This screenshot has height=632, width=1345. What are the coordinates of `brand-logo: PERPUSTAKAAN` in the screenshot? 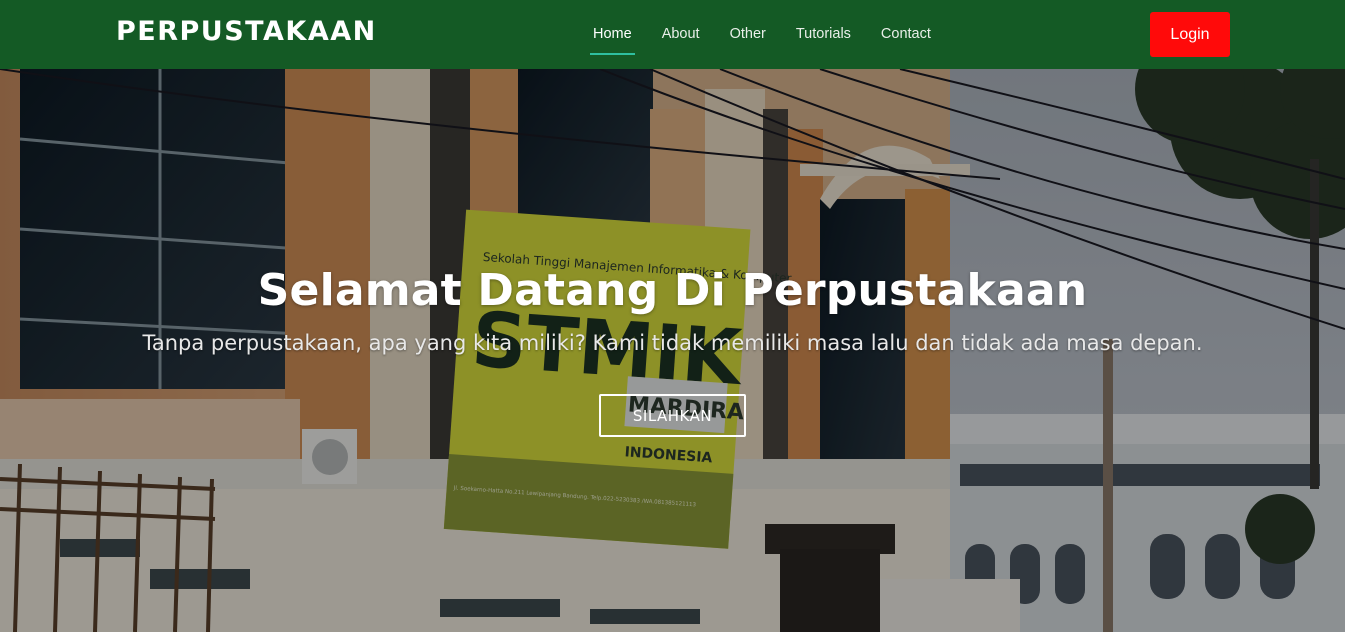 It's located at (246, 31).